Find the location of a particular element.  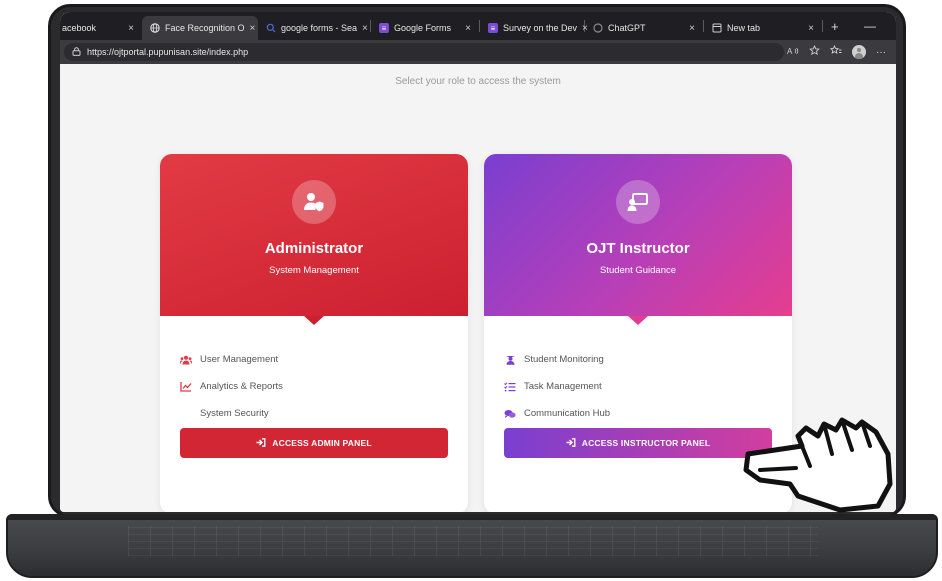

tab-label: ChatGPT is located at coordinates (627, 28).